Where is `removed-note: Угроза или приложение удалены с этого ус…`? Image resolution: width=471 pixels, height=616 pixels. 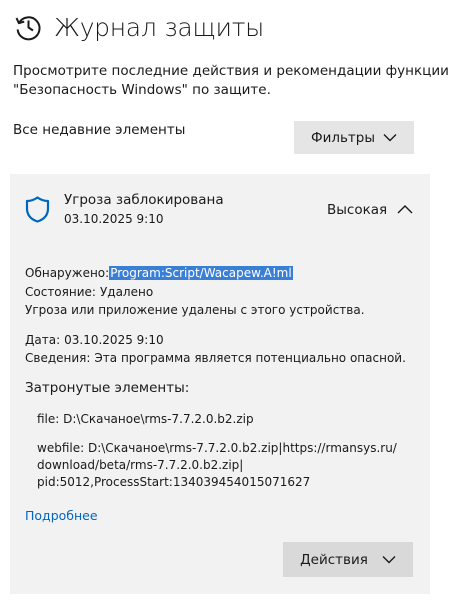
removed-note: Угроза или приложение удалены с этого ус… is located at coordinates (195, 310).